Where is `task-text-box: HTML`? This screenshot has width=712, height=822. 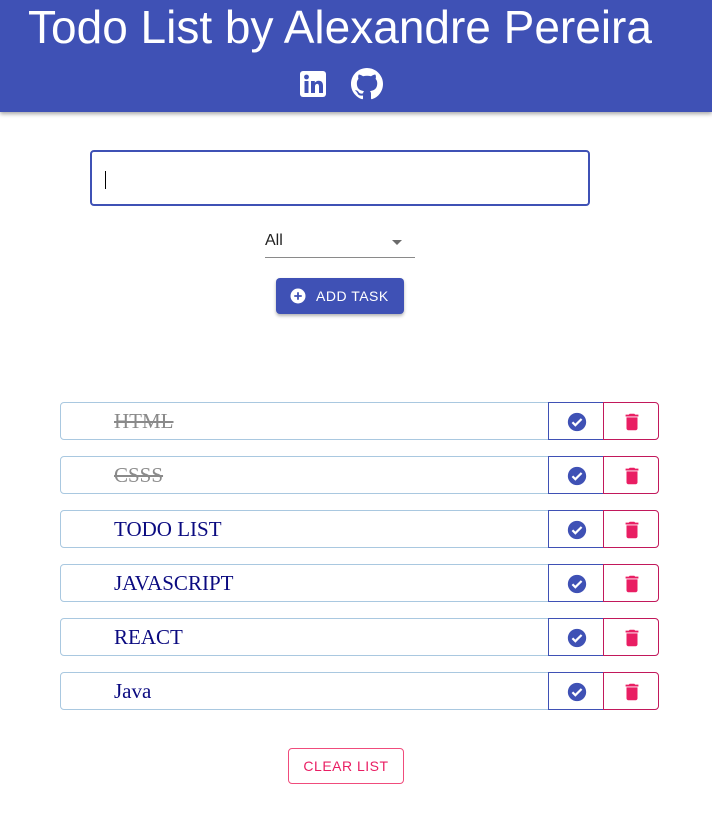 task-text-box: HTML is located at coordinates (304, 421).